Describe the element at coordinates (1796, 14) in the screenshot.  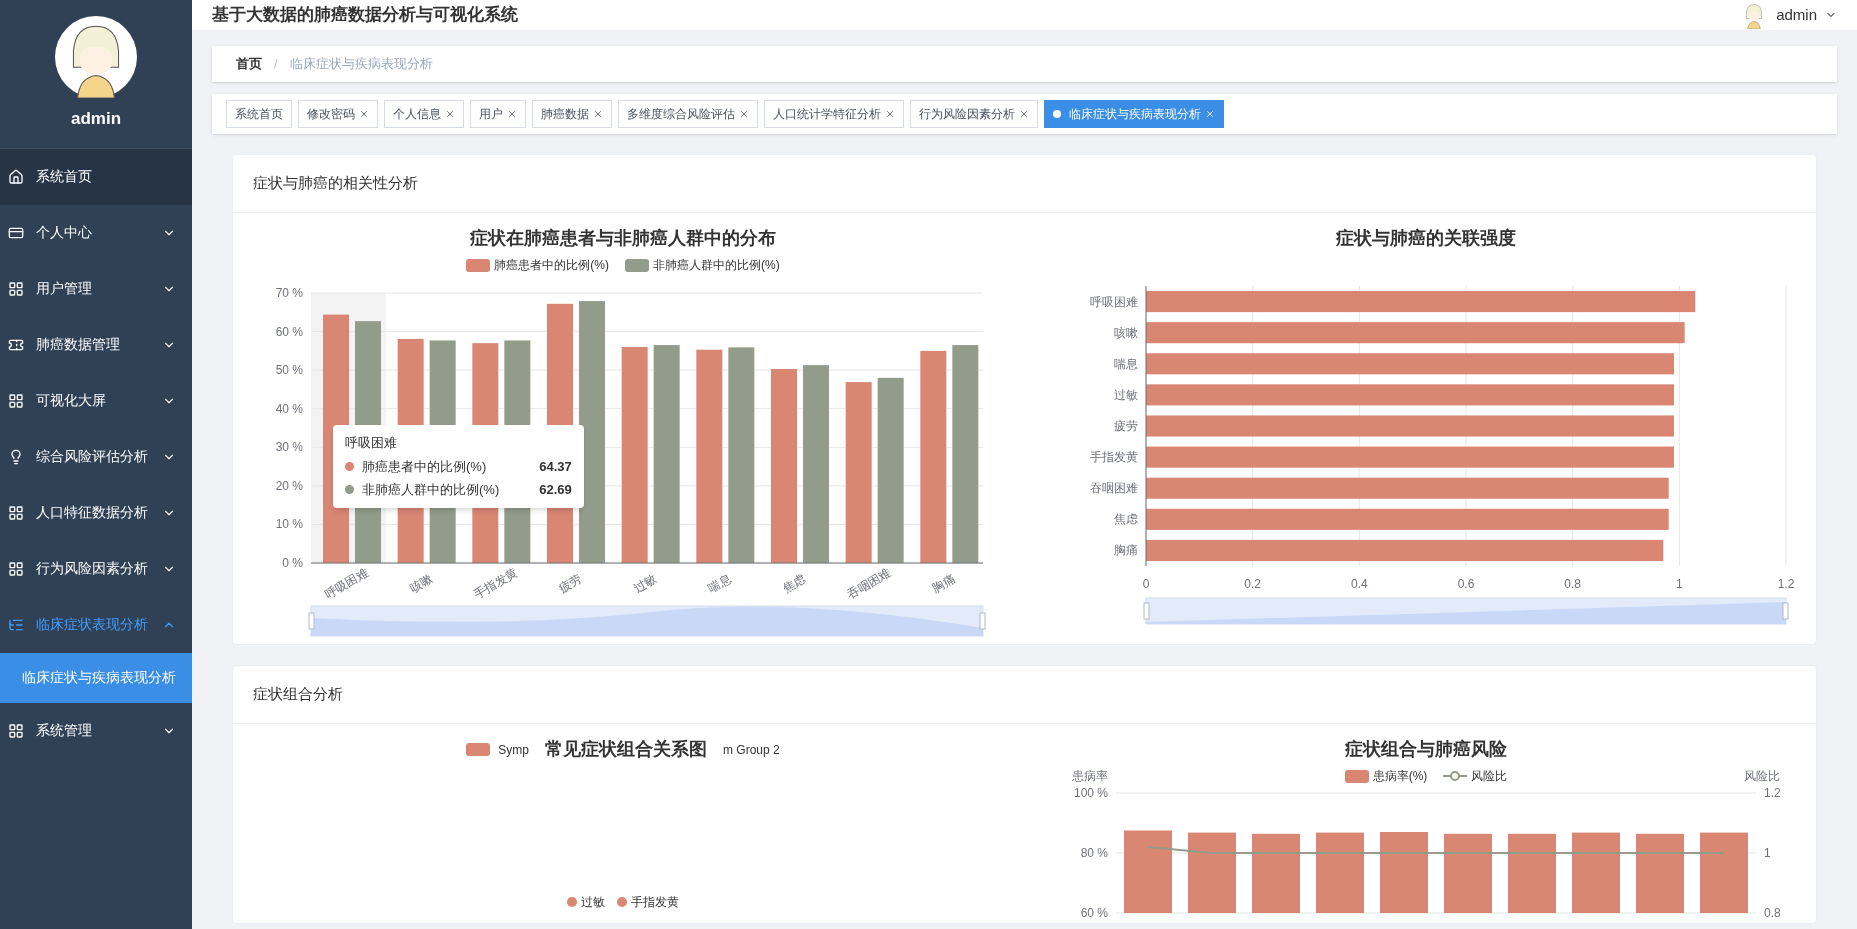
I see `header-username: admin` at that location.